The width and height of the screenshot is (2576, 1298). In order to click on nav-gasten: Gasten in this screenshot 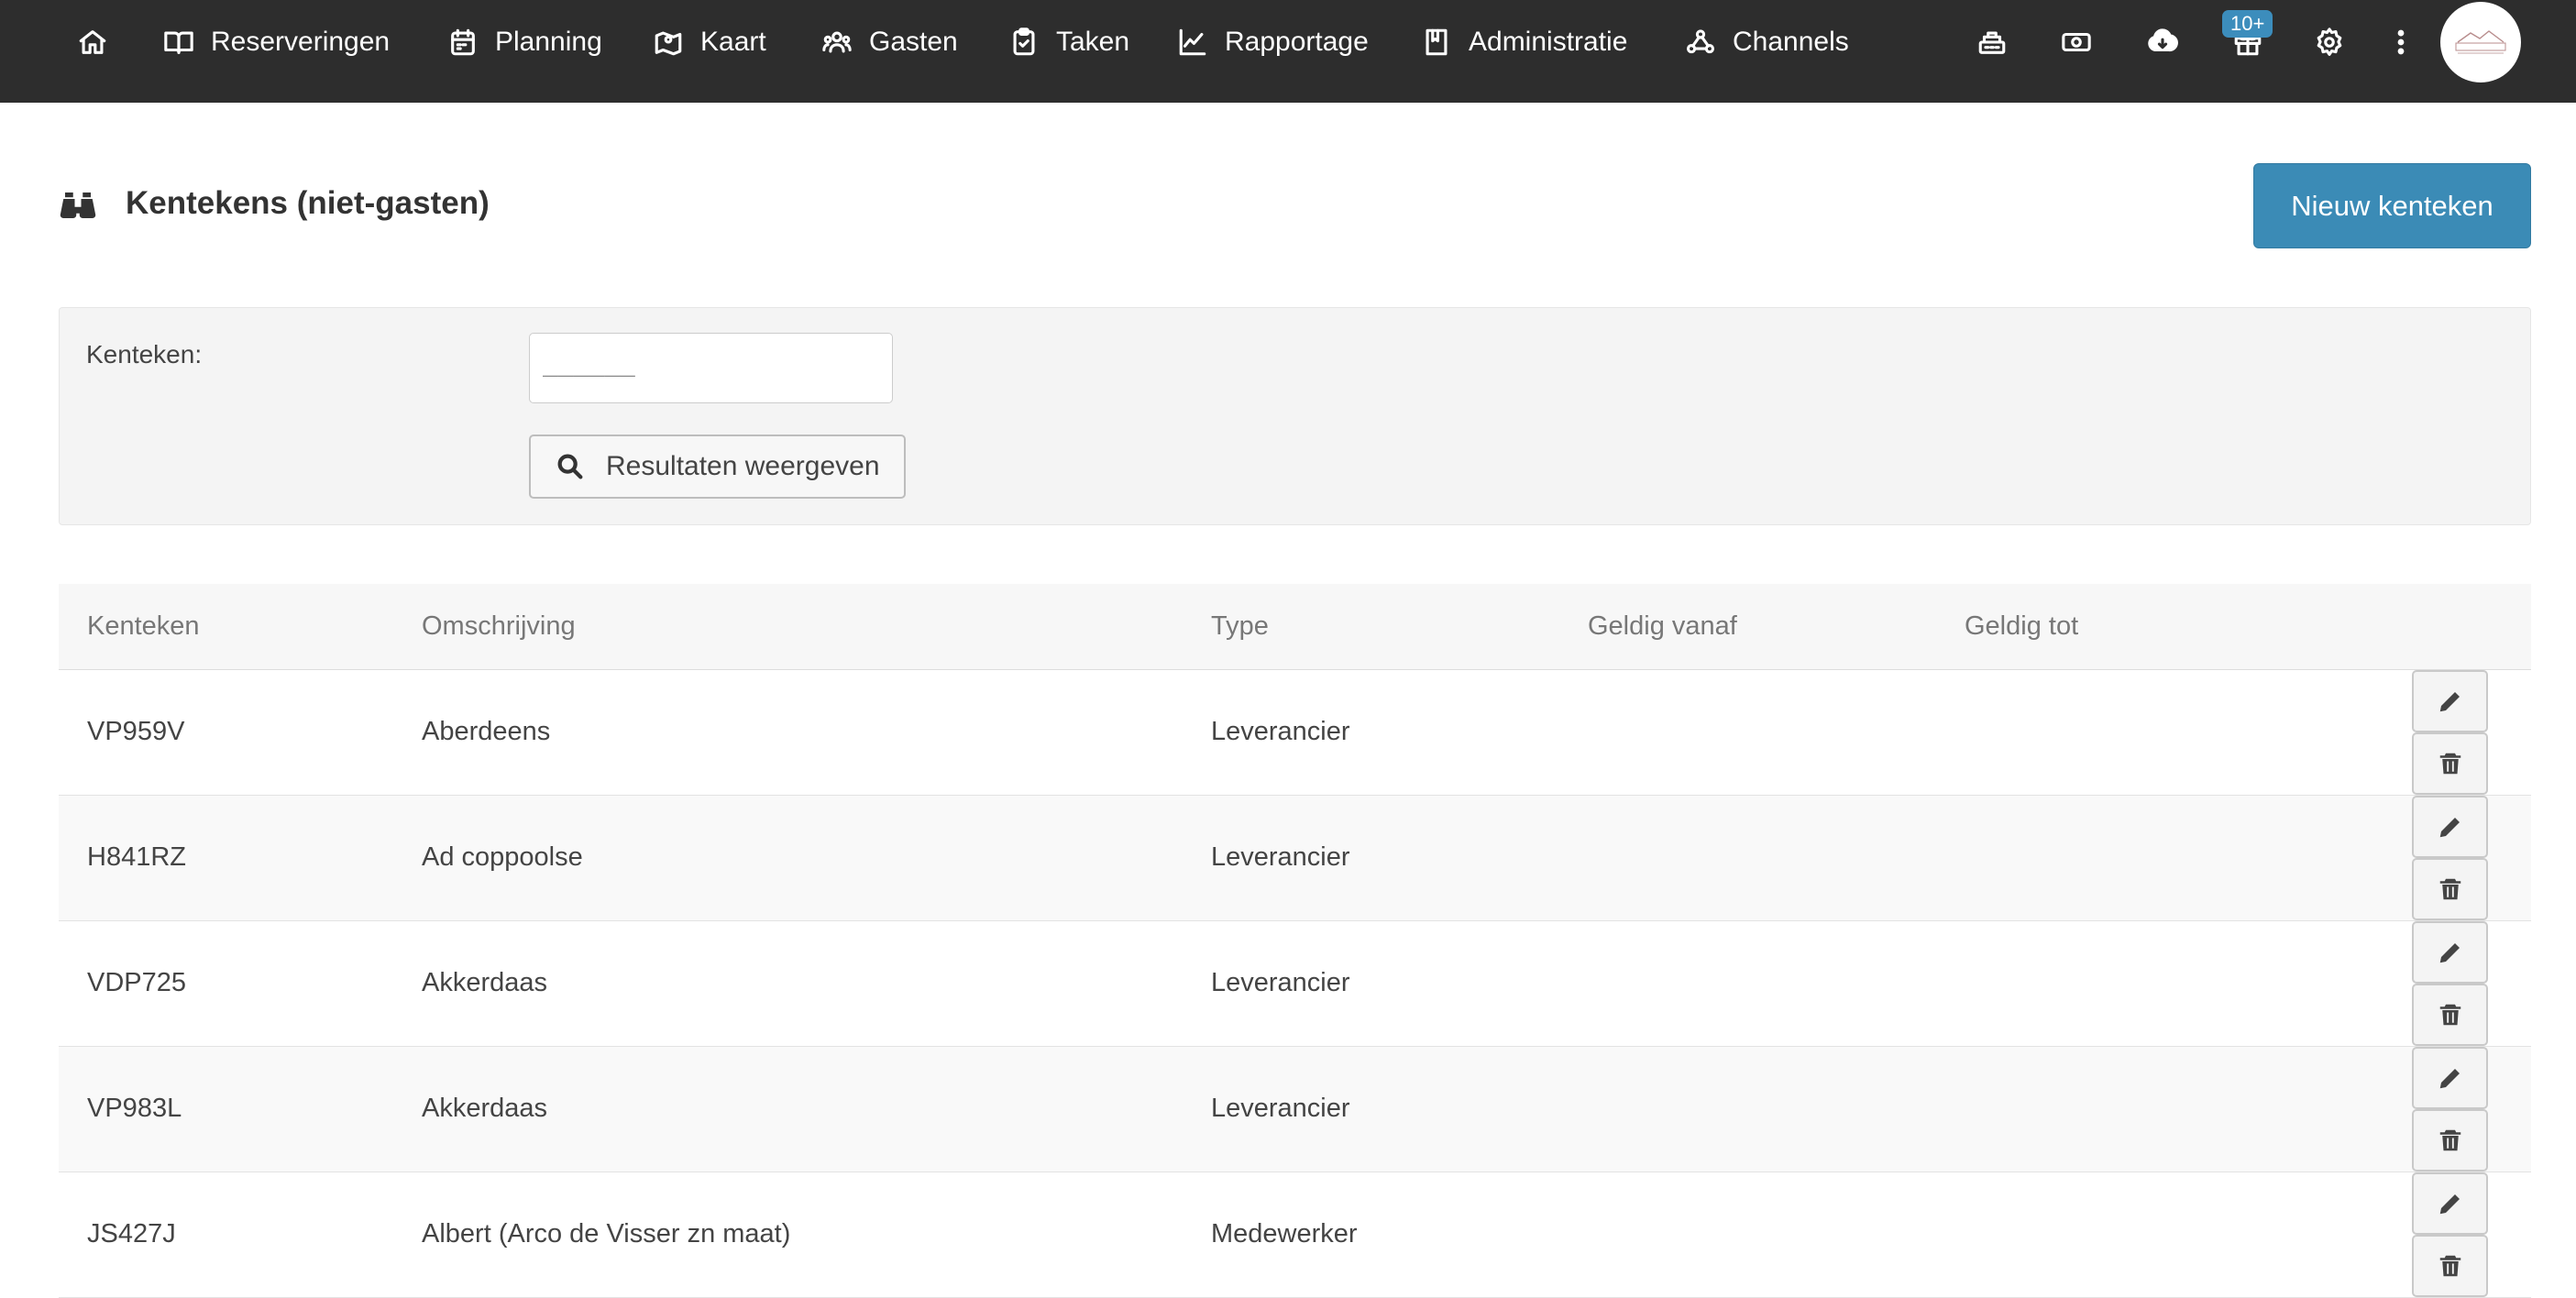, I will do `click(889, 42)`.